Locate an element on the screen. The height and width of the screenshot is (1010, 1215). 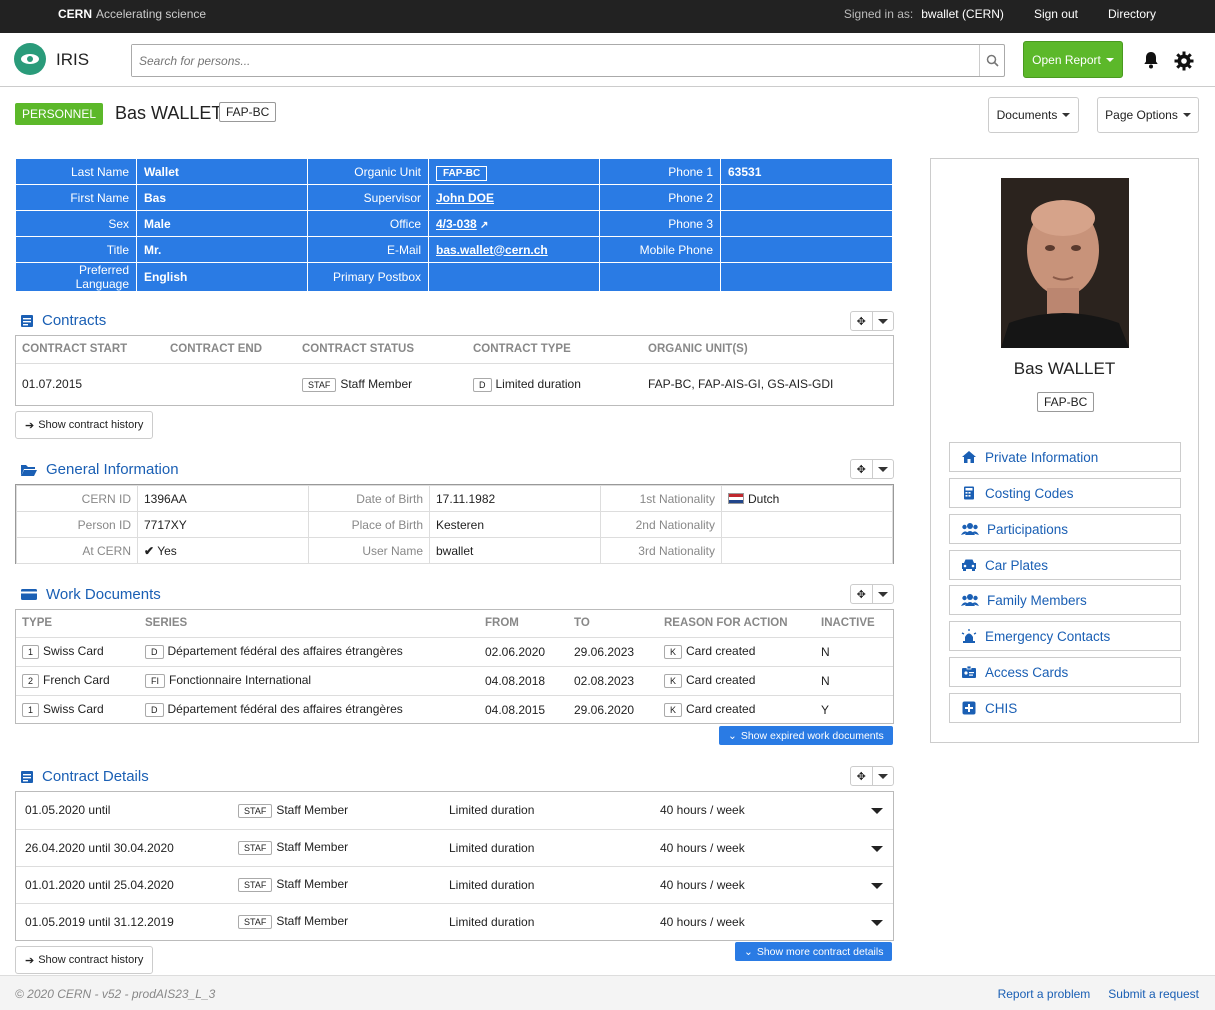
contract-details-title: Contract Details is located at coordinates (95, 776).